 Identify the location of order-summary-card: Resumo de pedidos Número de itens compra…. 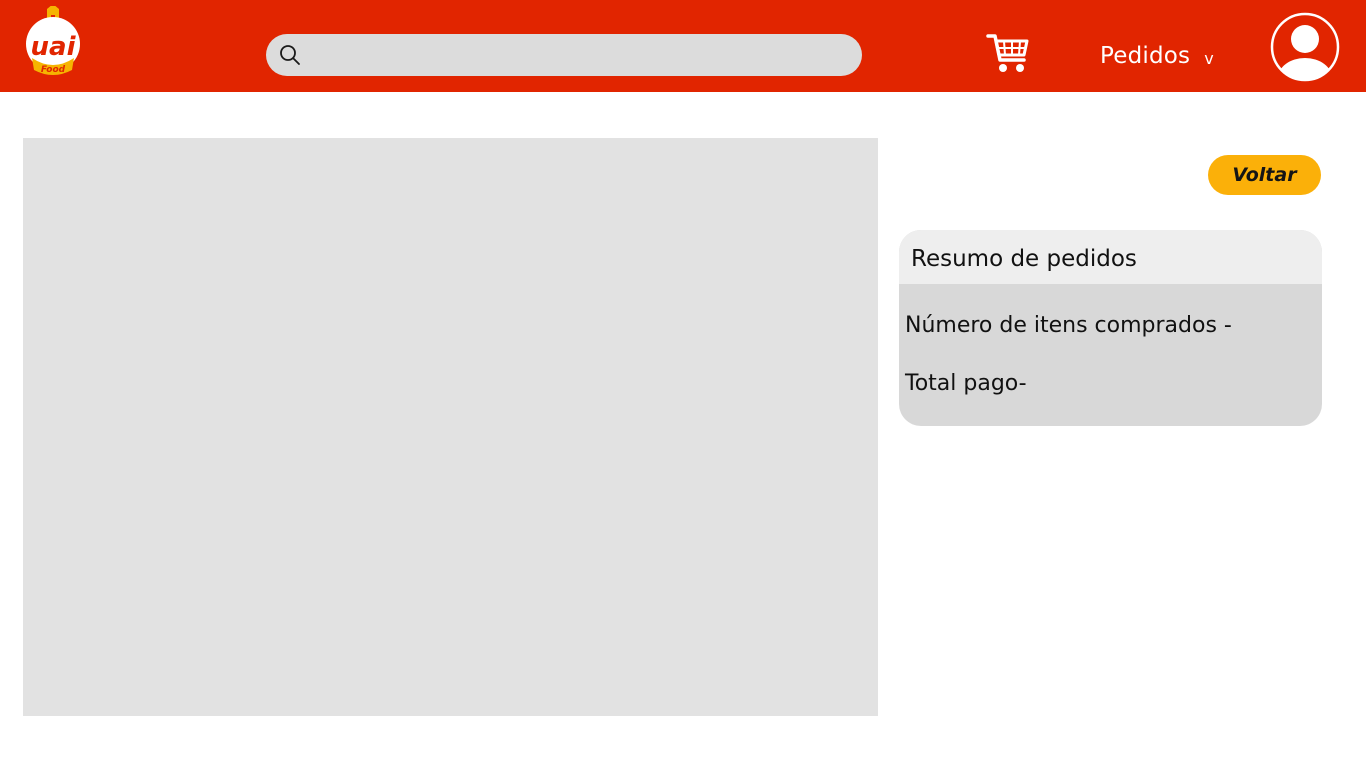
(1110, 328).